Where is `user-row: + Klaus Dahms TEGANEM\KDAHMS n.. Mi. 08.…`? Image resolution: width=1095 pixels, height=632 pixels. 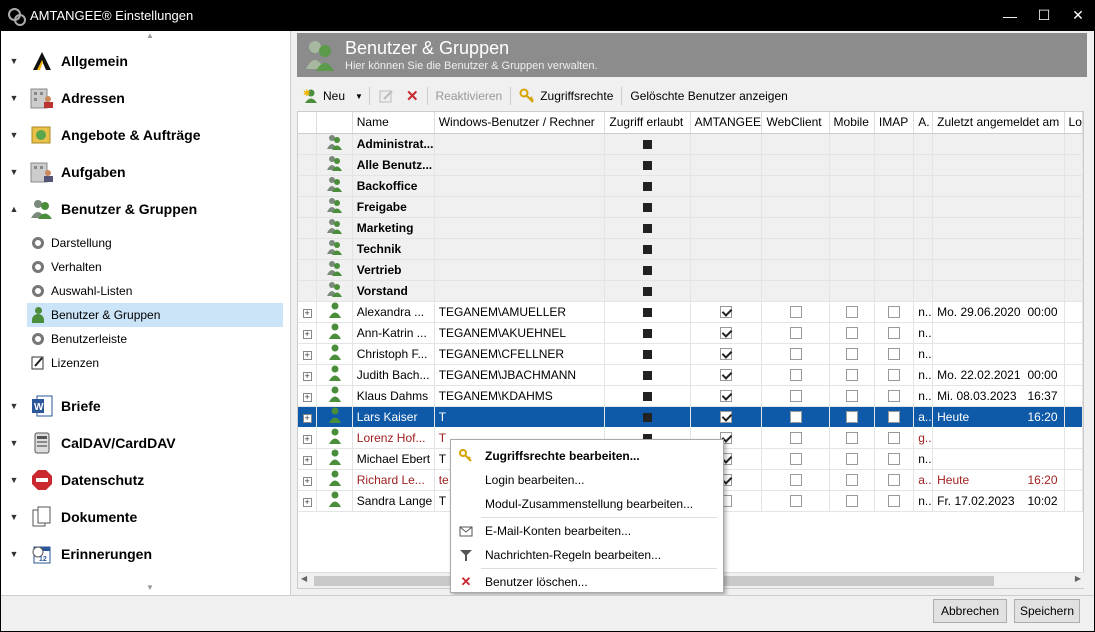 user-row: + Klaus Dahms TEGANEM\KDAHMS n.. Mi. 08.… is located at coordinates (690, 396).